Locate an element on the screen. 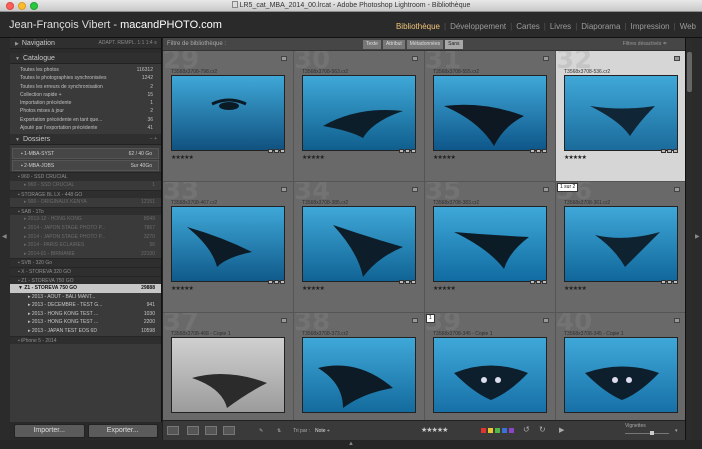 This screenshot has height=449, width=702. folder-row: ▸ 2014 - PARIS ECLAIRES 56 is located at coordinates (85, 245).